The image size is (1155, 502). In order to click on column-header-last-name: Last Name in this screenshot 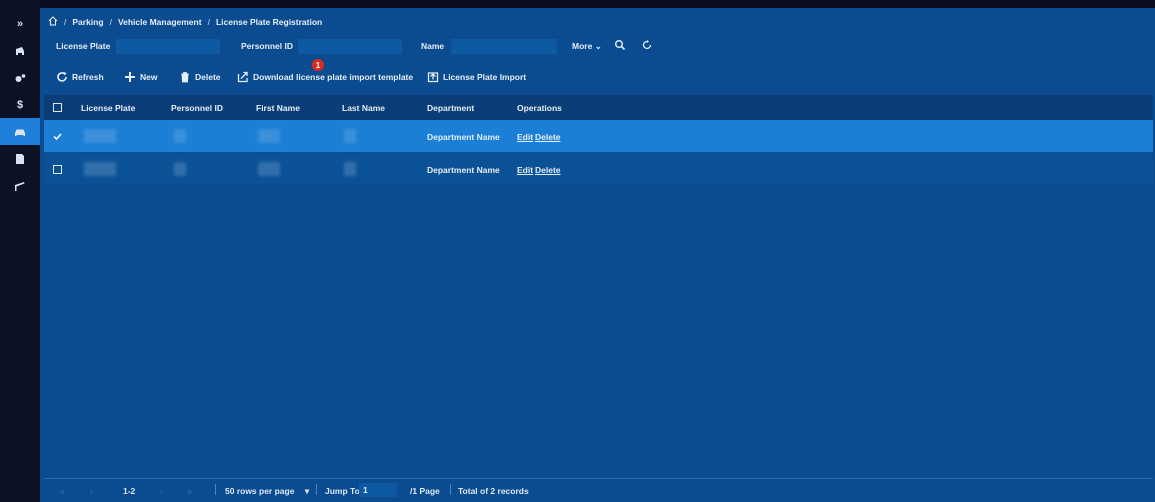, I will do `click(363, 108)`.